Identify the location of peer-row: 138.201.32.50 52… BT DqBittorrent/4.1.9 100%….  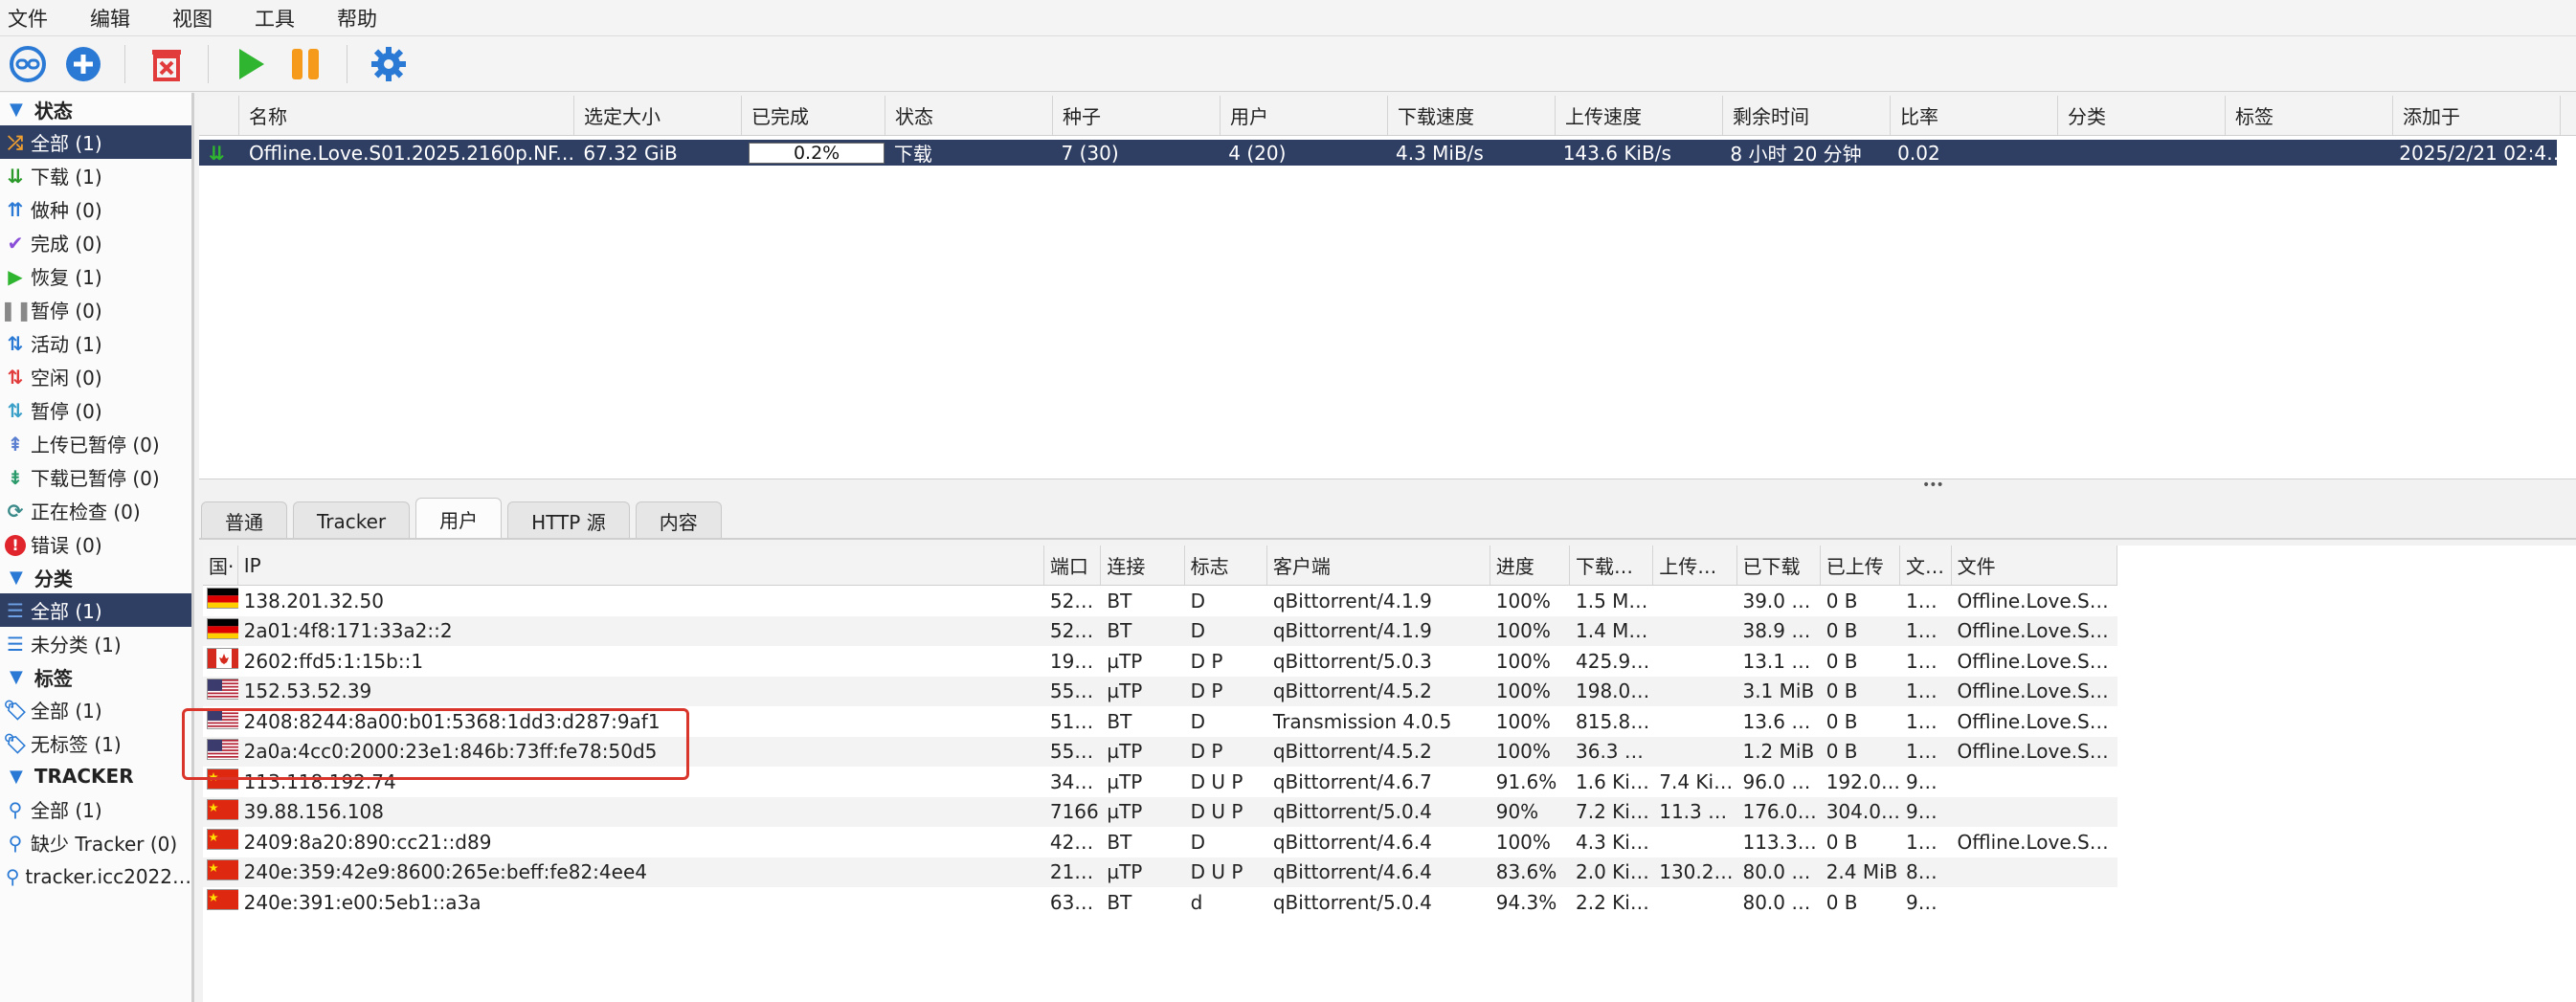
(1160, 601).